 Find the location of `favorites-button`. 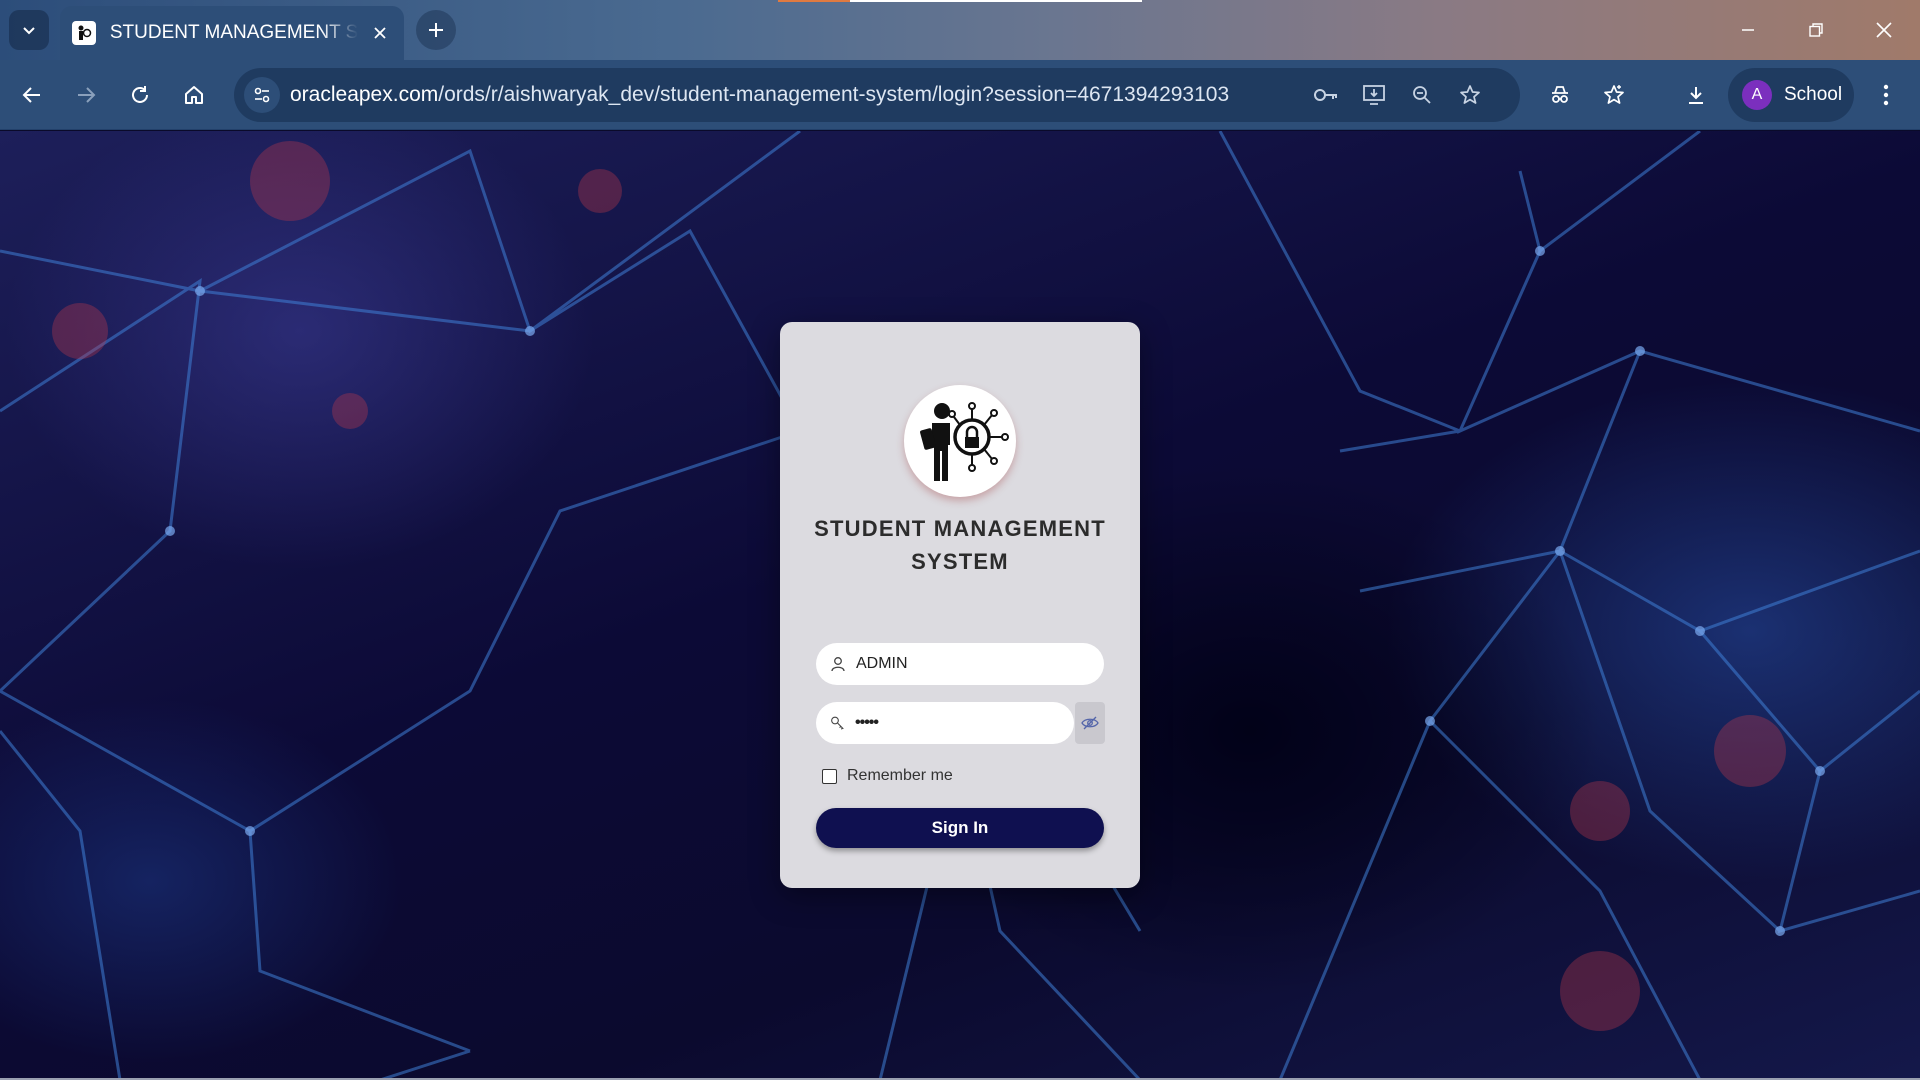

favorites-button is located at coordinates (1614, 95).